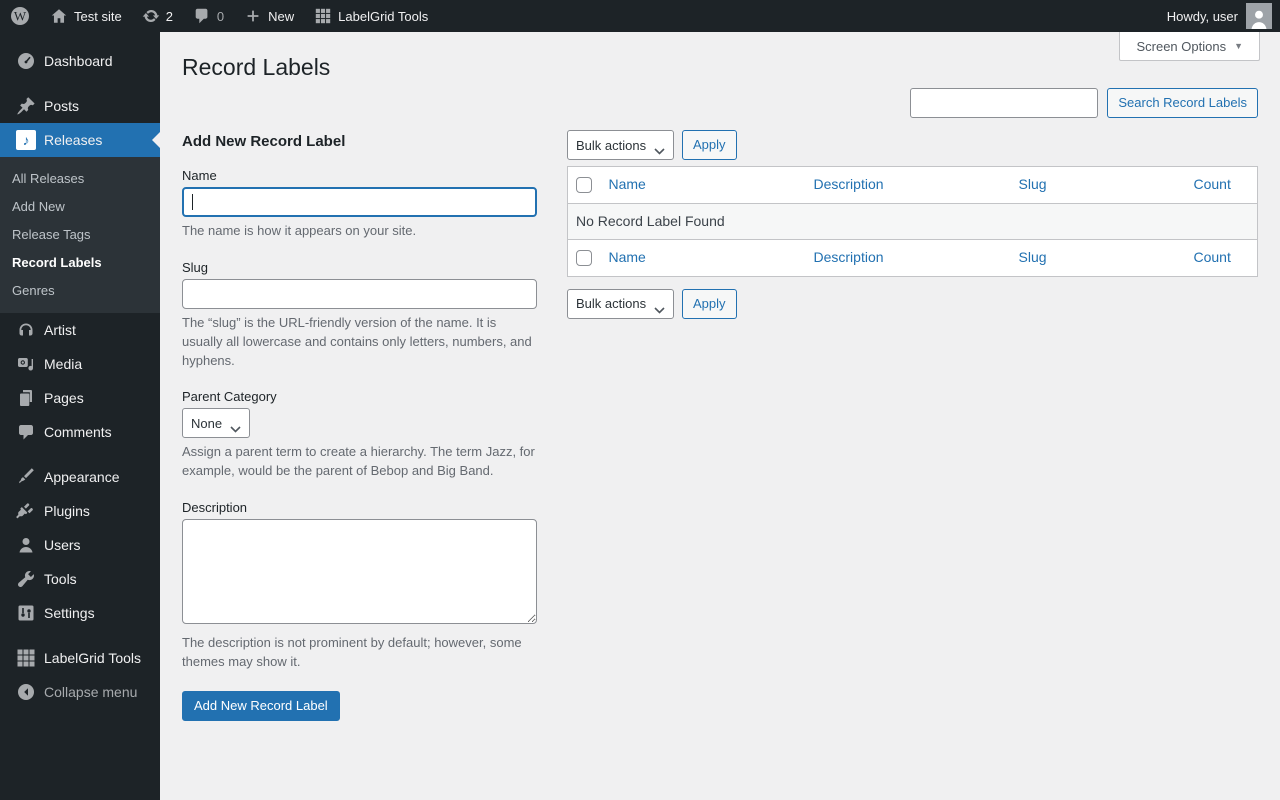 This screenshot has width=1280, height=800. What do you see at coordinates (26, 692) in the screenshot?
I see `collapse-arrow-icon` at bounding box center [26, 692].